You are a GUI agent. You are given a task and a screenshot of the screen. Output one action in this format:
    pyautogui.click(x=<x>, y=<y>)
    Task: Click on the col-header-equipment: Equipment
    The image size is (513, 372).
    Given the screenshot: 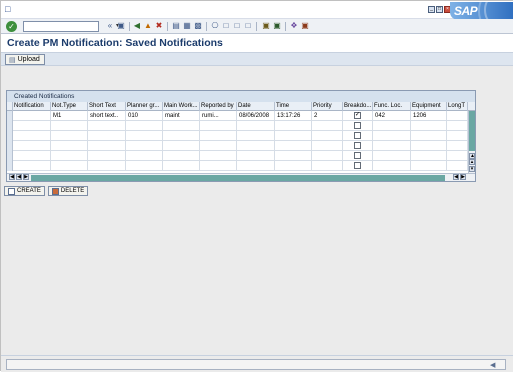 What is the action you would take?
    pyautogui.click(x=429, y=106)
    